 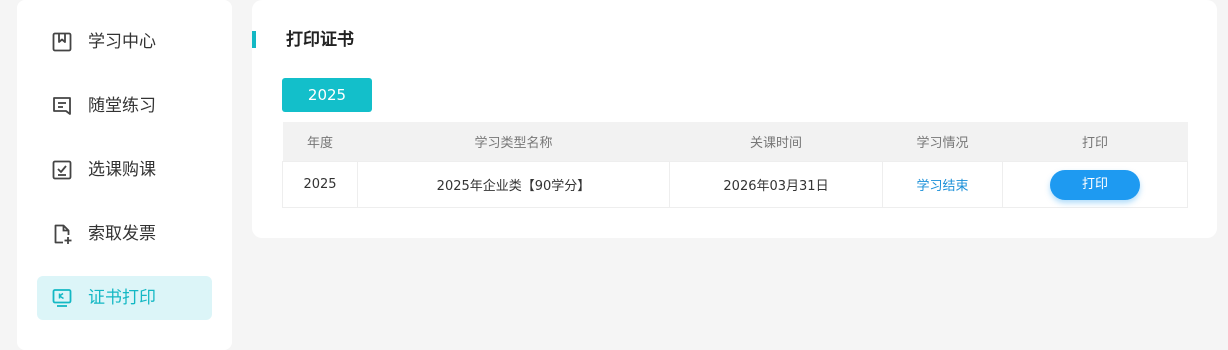 I want to click on sidebar-item-learning-center: 学习中心, so click(x=124, y=42).